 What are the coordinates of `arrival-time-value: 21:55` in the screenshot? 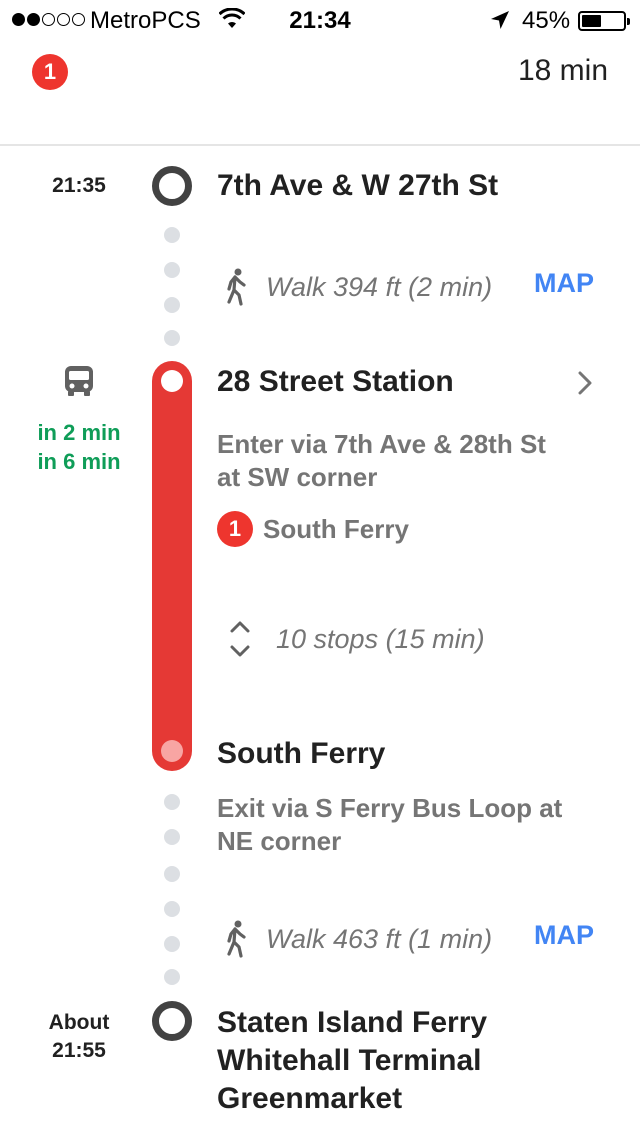 It's located at (79, 1050).